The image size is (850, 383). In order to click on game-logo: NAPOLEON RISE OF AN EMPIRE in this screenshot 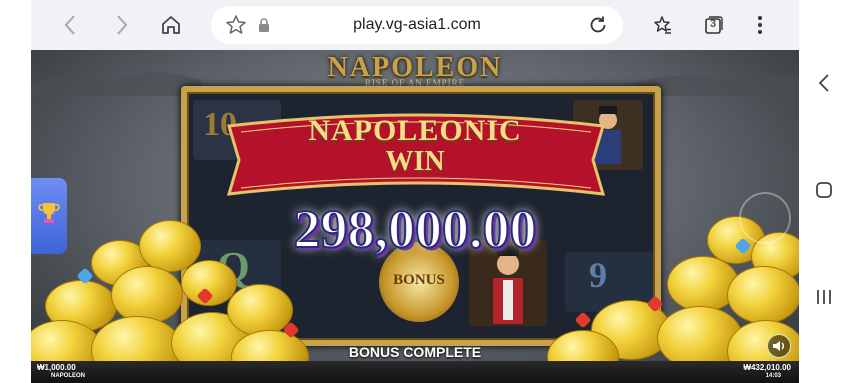, I will do `click(415, 70)`.